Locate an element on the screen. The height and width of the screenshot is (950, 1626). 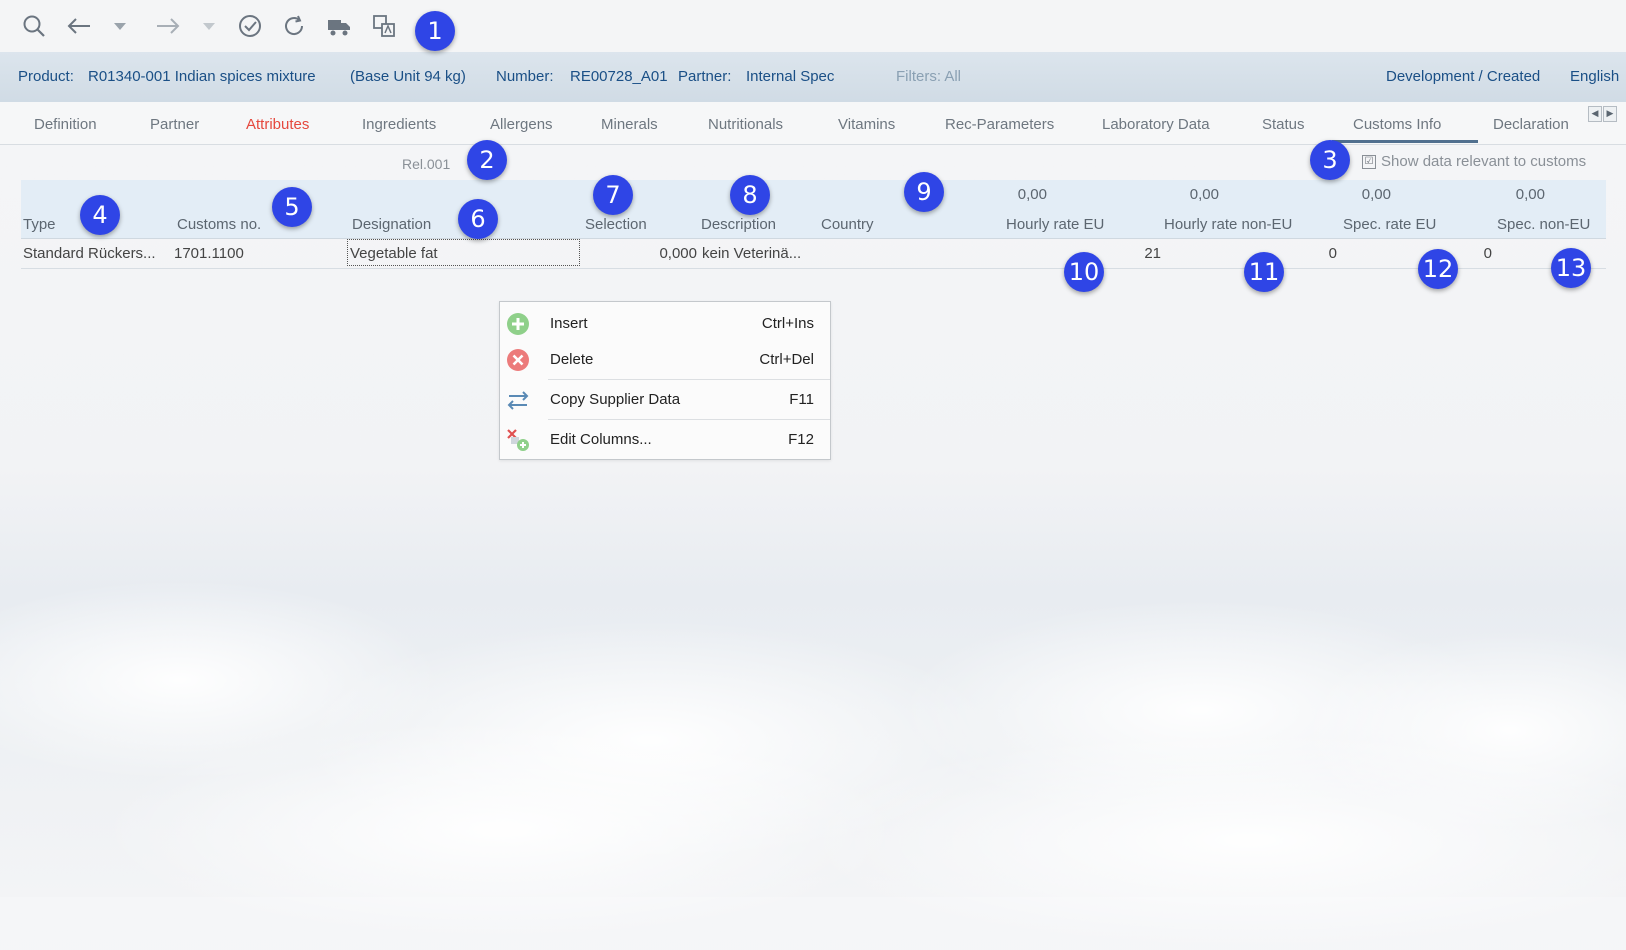
total-spec-non-eu: 0,00 is located at coordinates (1530, 194).